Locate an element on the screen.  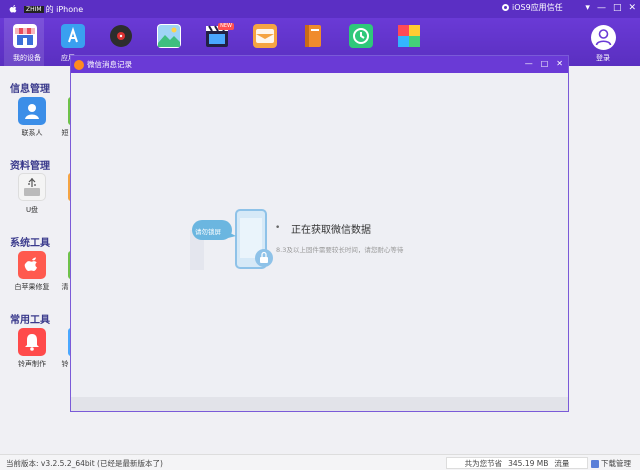
sync-icon is located at coordinates (361, 36).